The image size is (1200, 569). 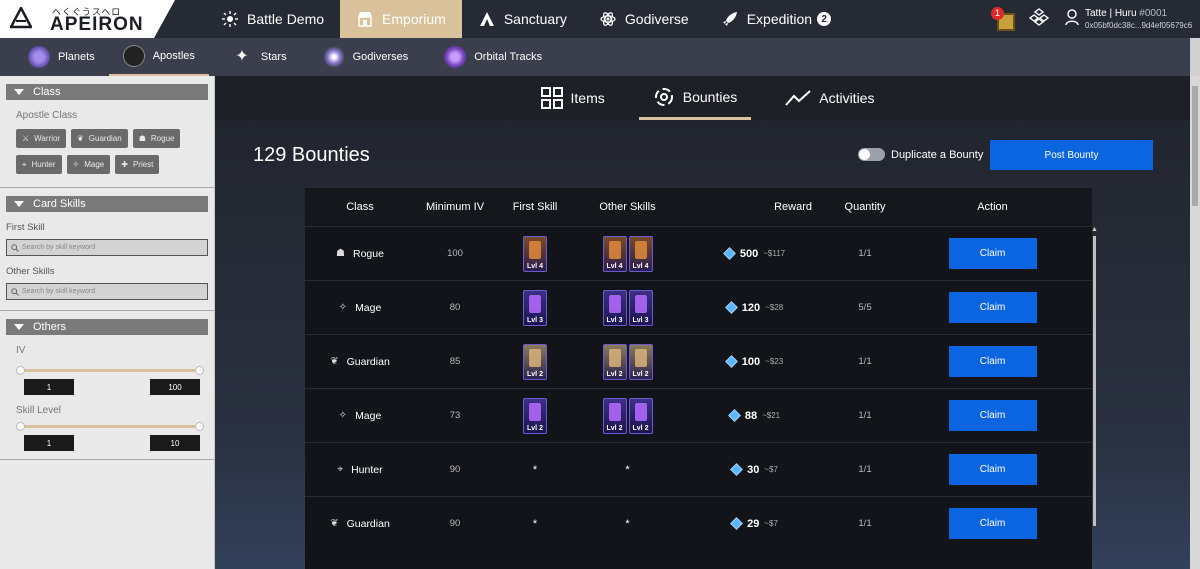 I want to click on card-skills-section-header: Card Skills, so click(x=107, y=204).